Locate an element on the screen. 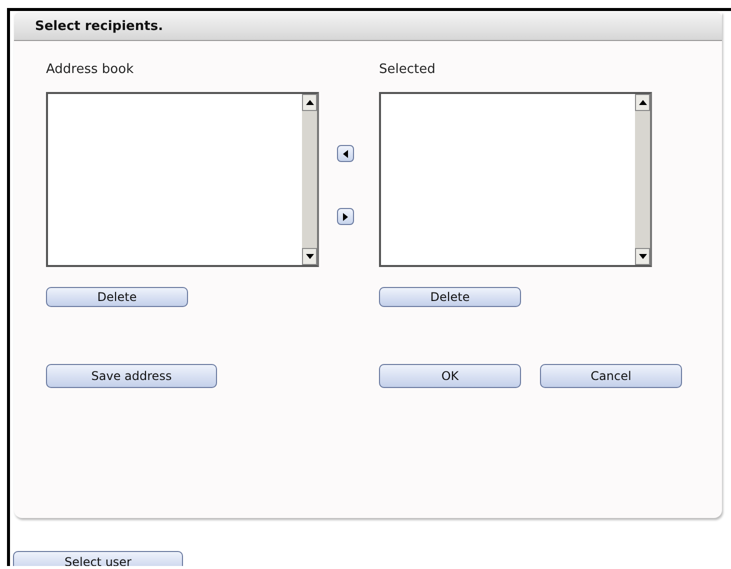 This screenshot has width=731, height=569. list-label: Address book is located at coordinates (90, 70).